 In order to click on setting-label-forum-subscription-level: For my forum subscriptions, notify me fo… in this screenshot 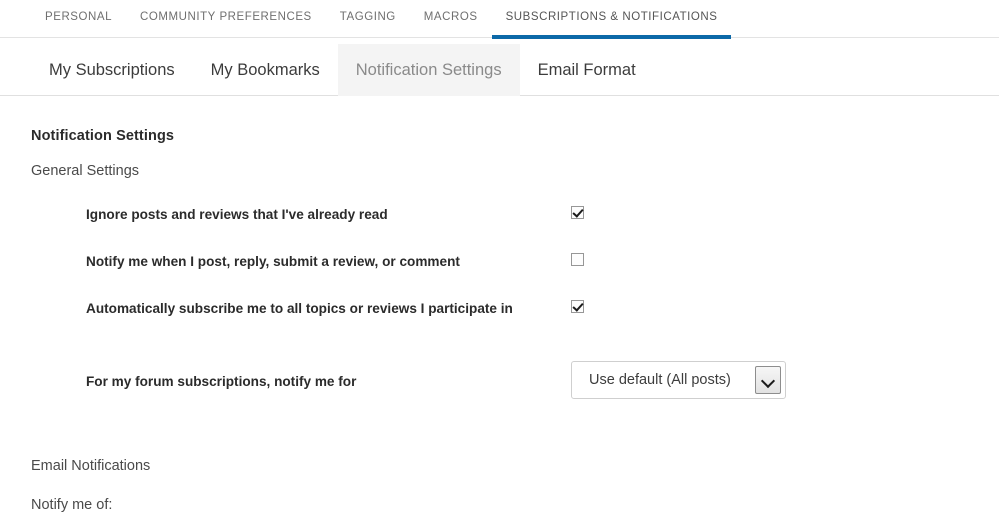, I will do `click(221, 381)`.